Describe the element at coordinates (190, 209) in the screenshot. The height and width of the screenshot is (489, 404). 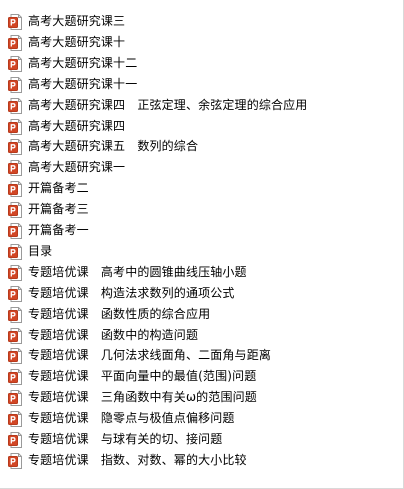
I see `file-item: 开篇备考三` at that location.